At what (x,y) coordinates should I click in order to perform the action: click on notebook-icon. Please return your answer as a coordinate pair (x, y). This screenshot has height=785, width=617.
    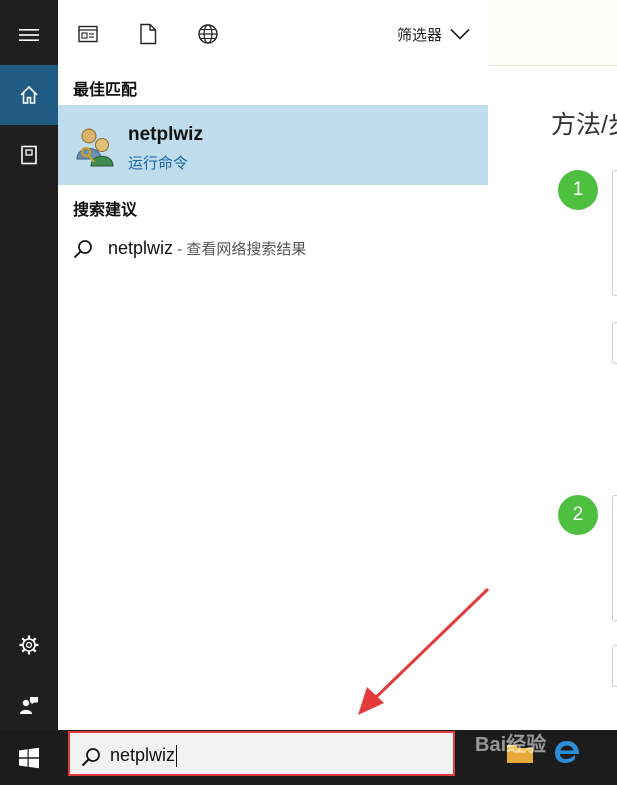
    Looking at the image, I should click on (29, 155).